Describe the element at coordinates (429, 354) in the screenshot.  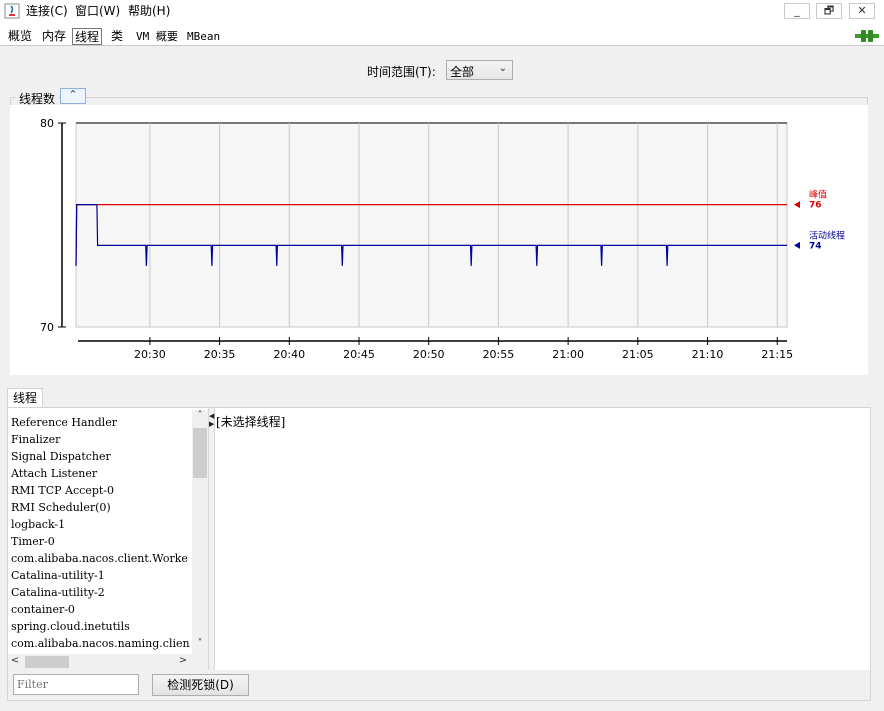
I see `x-tick-label: 20:50` at that location.